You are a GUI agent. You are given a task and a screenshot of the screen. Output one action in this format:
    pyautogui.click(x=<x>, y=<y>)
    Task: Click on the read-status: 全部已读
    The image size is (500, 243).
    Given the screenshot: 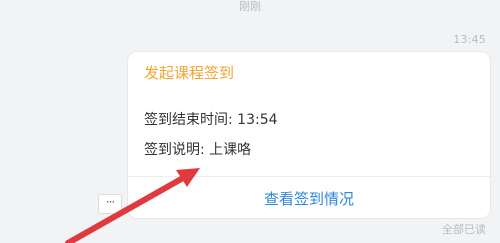 What is the action you would take?
    pyautogui.click(x=464, y=229)
    